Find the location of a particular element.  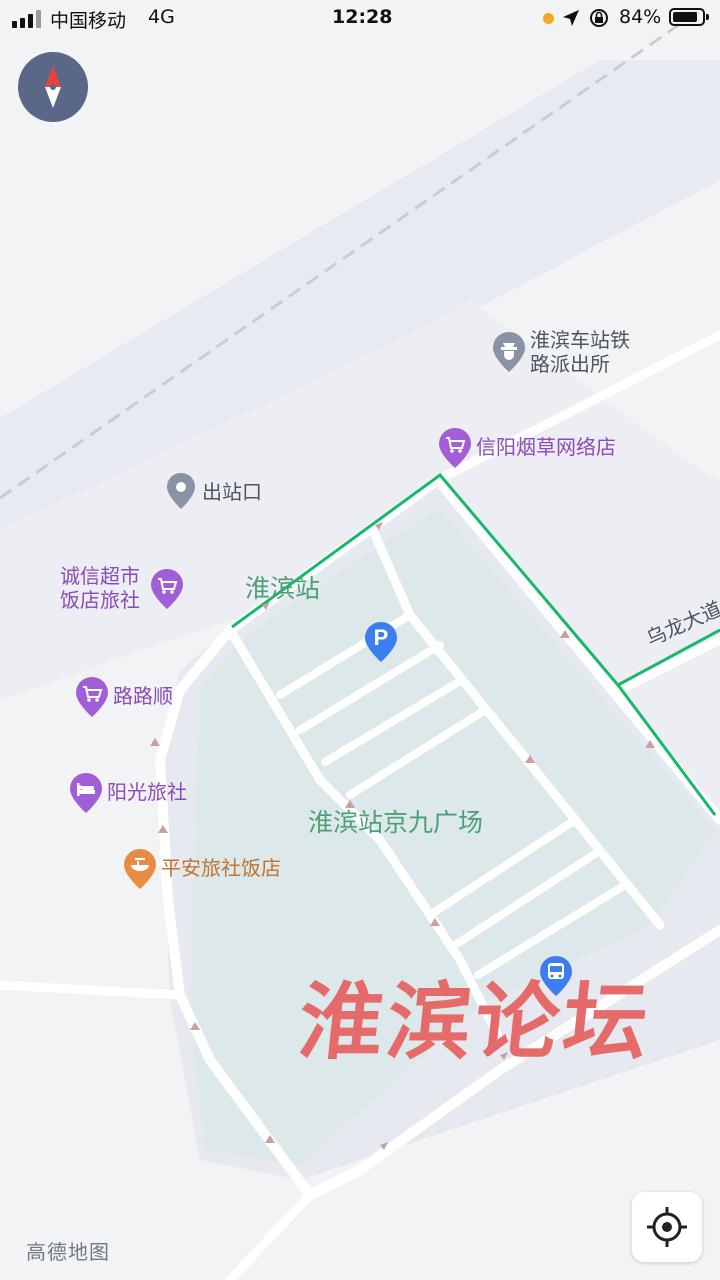

poi-sunshine-hostel: 阳光旅社 is located at coordinates (134, 794).